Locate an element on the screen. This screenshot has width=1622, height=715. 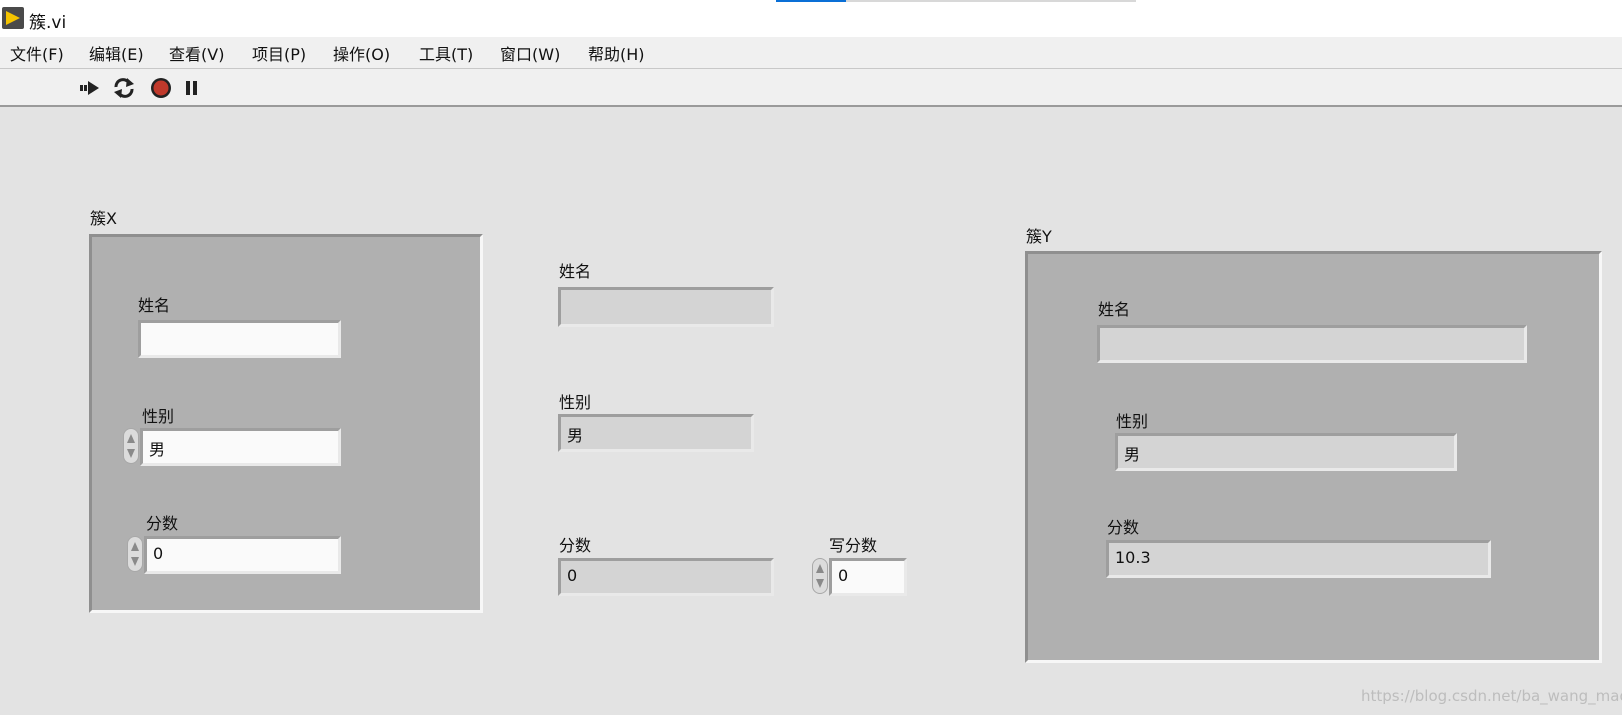
cluster-x-gender-spinner is located at coordinates (131, 446).